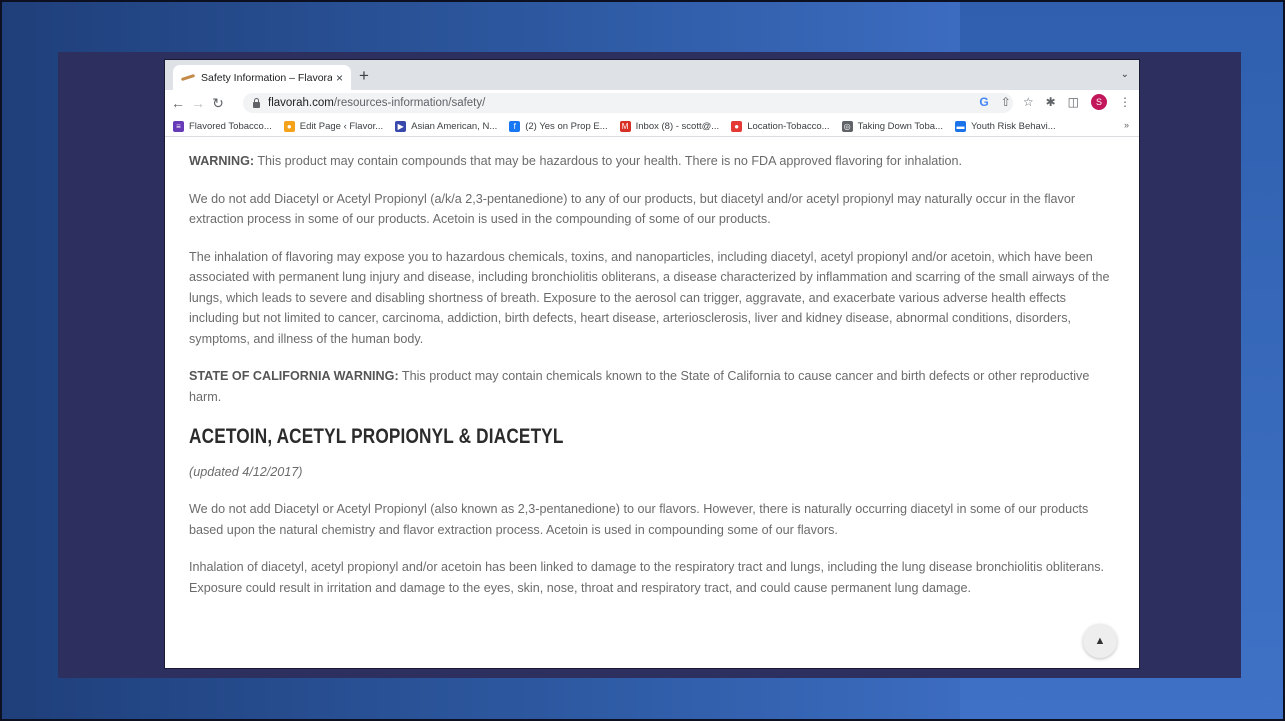 This screenshot has height=721, width=1285. Describe the element at coordinates (1028, 102) in the screenshot. I see `star-icon: ☆` at that location.